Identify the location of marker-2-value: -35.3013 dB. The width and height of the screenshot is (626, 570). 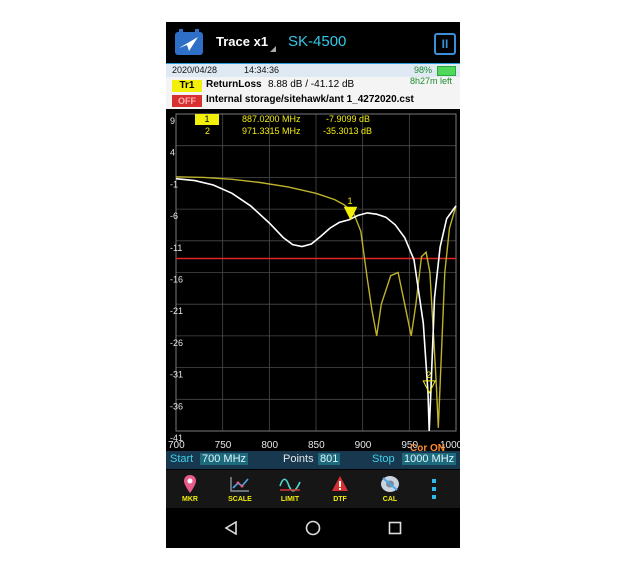
(348, 131).